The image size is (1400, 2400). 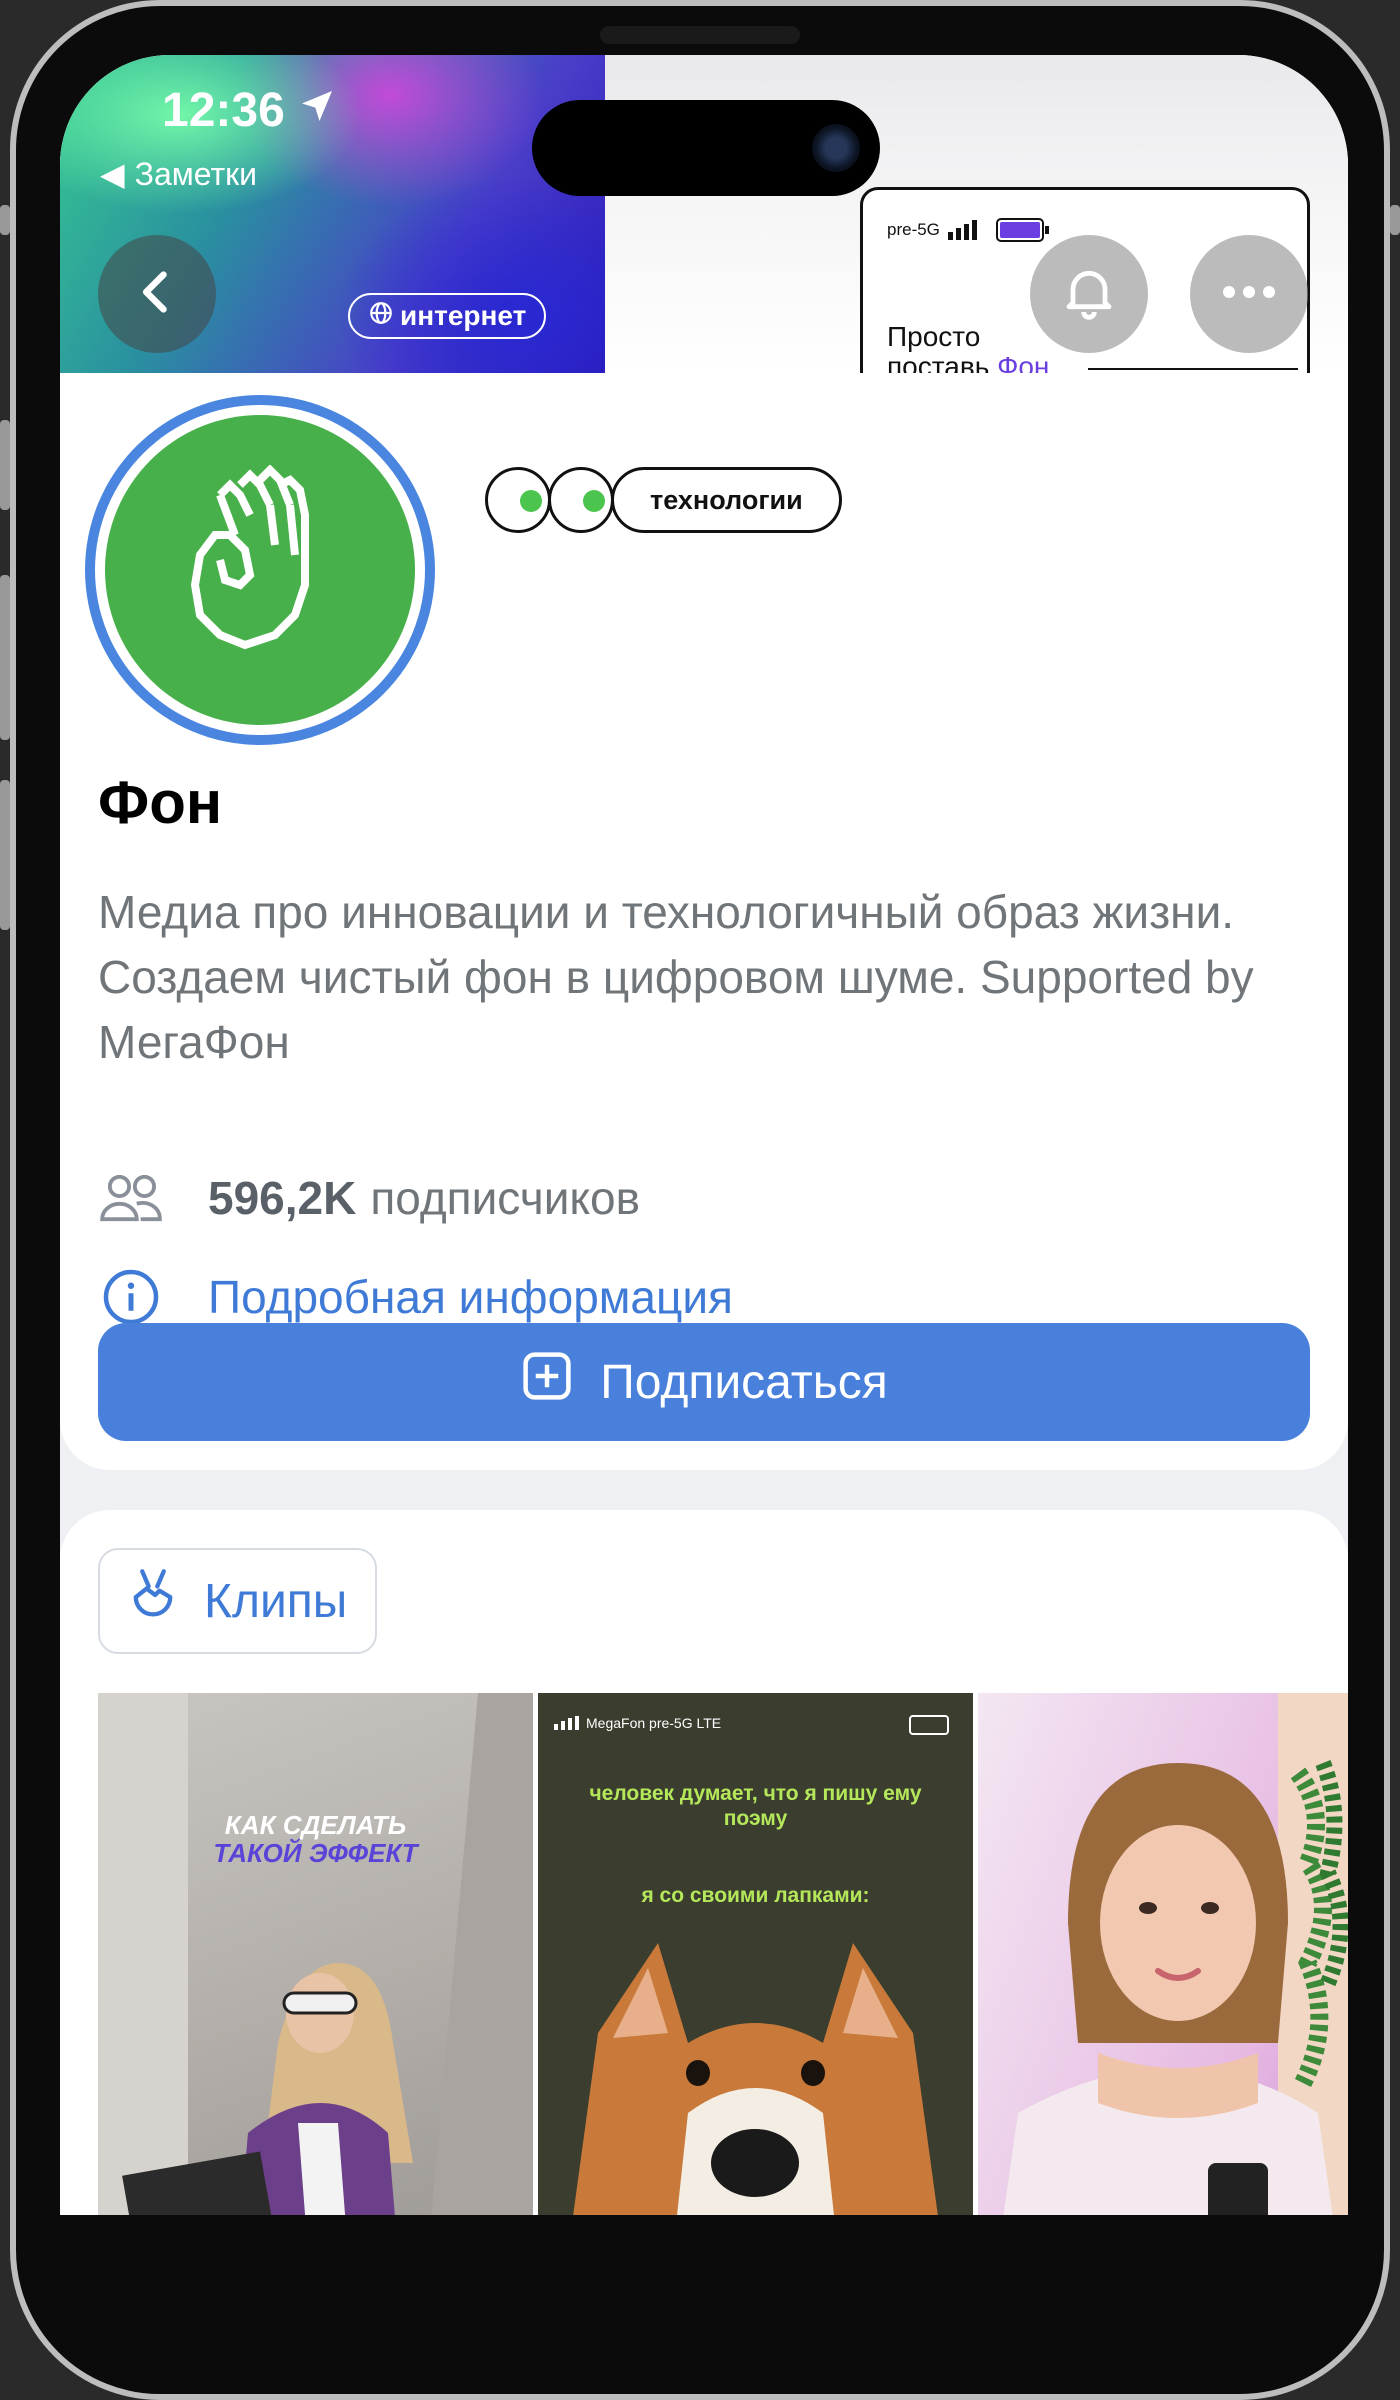 I want to click on dynamic-island, so click(x=706, y=148).